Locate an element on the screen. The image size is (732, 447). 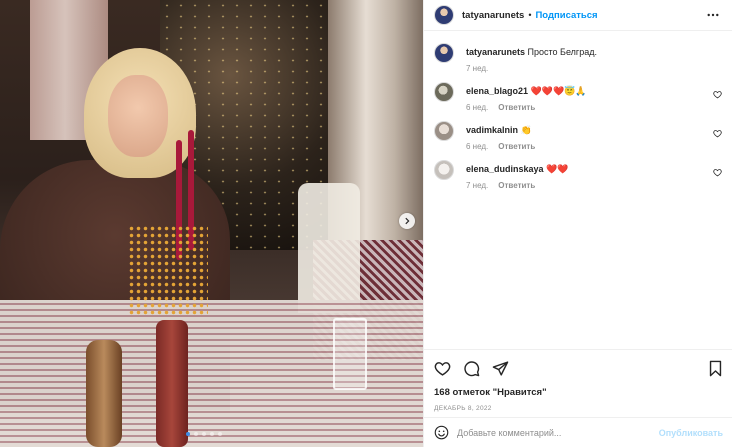
comment-bubble-icon is located at coordinates (471, 368).